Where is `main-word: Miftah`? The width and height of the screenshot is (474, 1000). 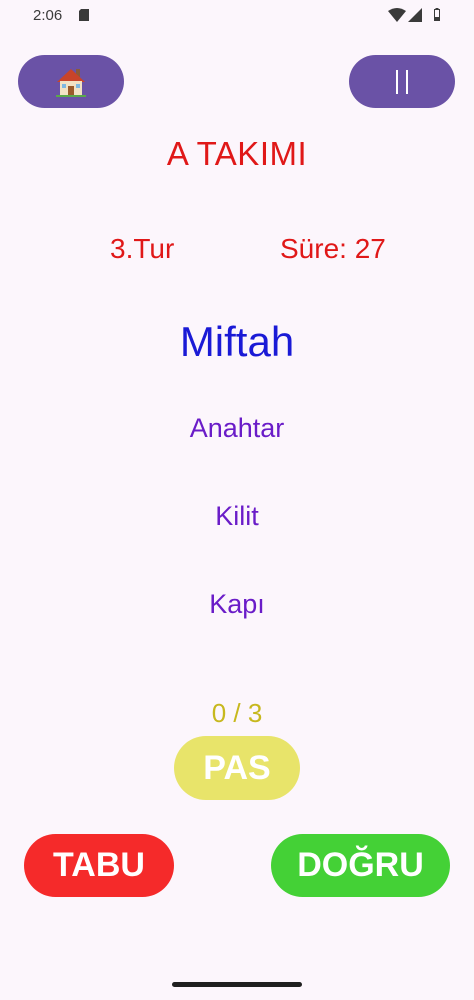
main-word: Miftah is located at coordinates (237, 341).